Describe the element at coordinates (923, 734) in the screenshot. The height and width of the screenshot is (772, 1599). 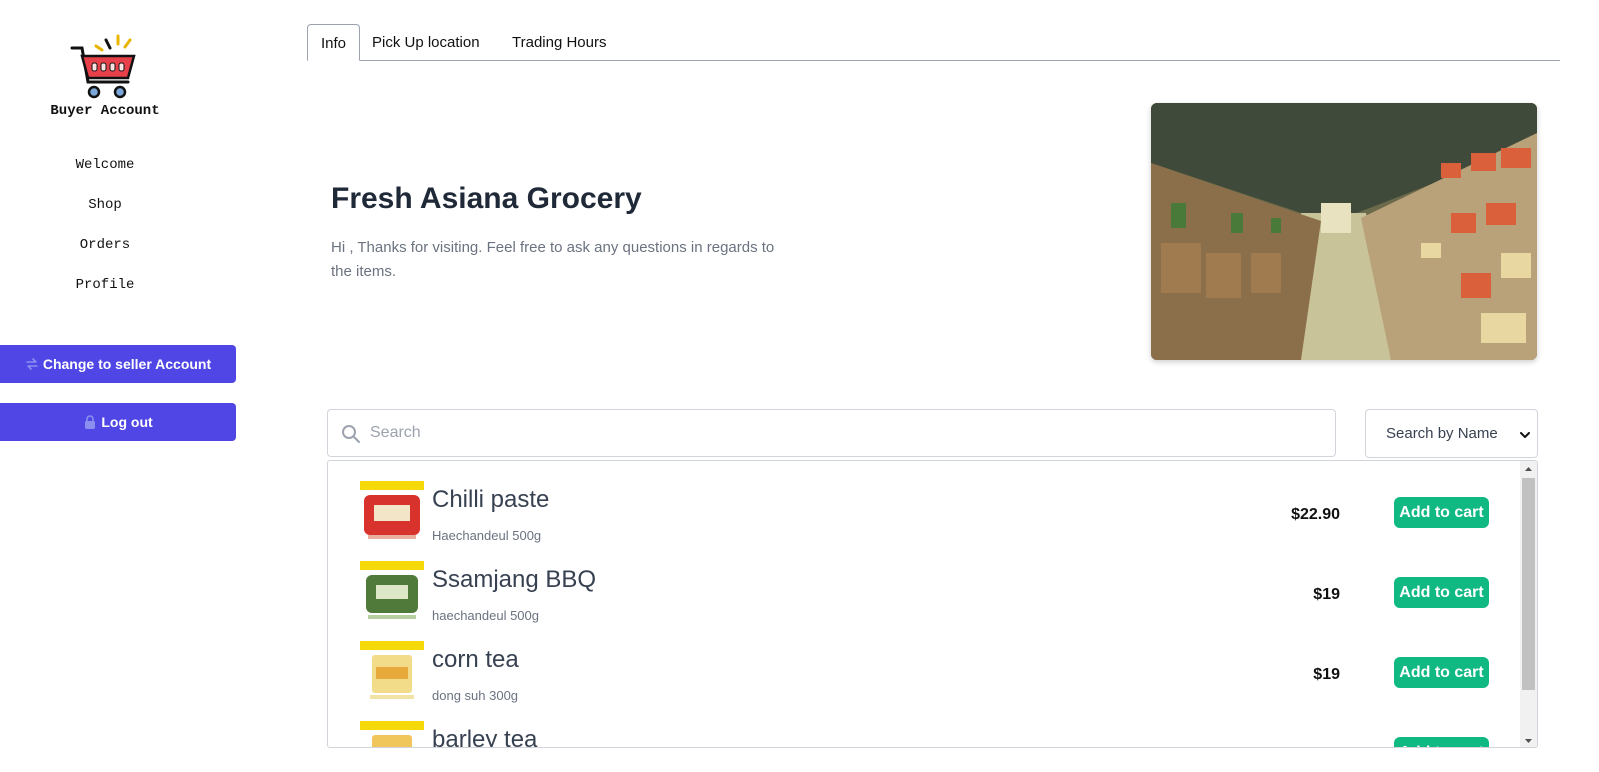
I see `product-item: barley tea Add to cart` at that location.